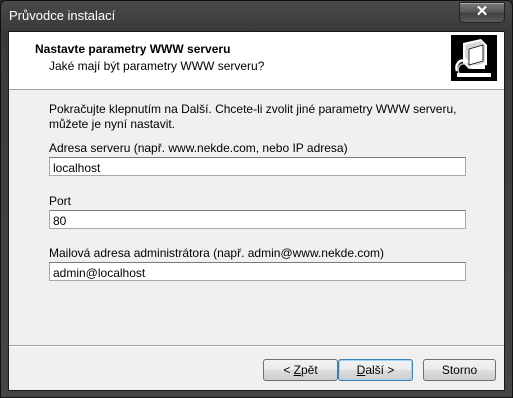 This screenshot has width=513, height=398. Describe the element at coordinates (459, 370) in the screenshot. I see `cancel-button: Storno` at that location.